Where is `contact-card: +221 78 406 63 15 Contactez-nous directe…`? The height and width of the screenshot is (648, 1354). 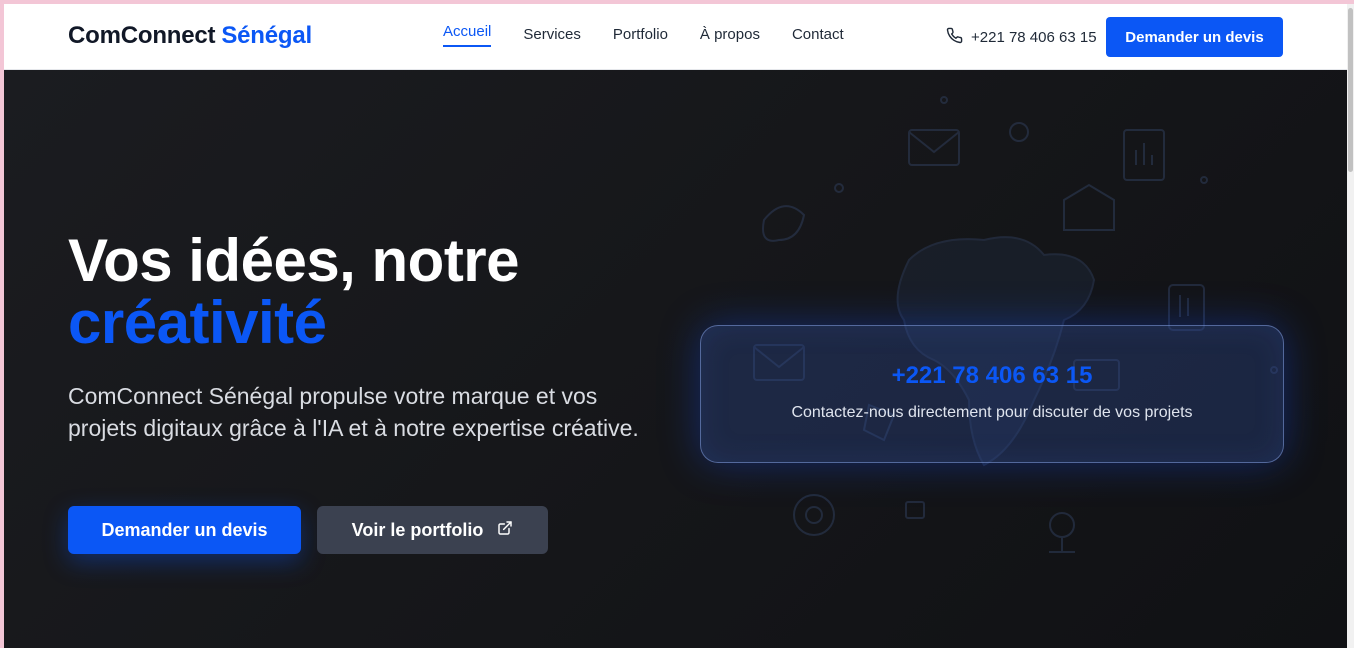
contact-card: +221 78 406 63 15 Contactez-nous directe… is located at coordinates (992, 394).